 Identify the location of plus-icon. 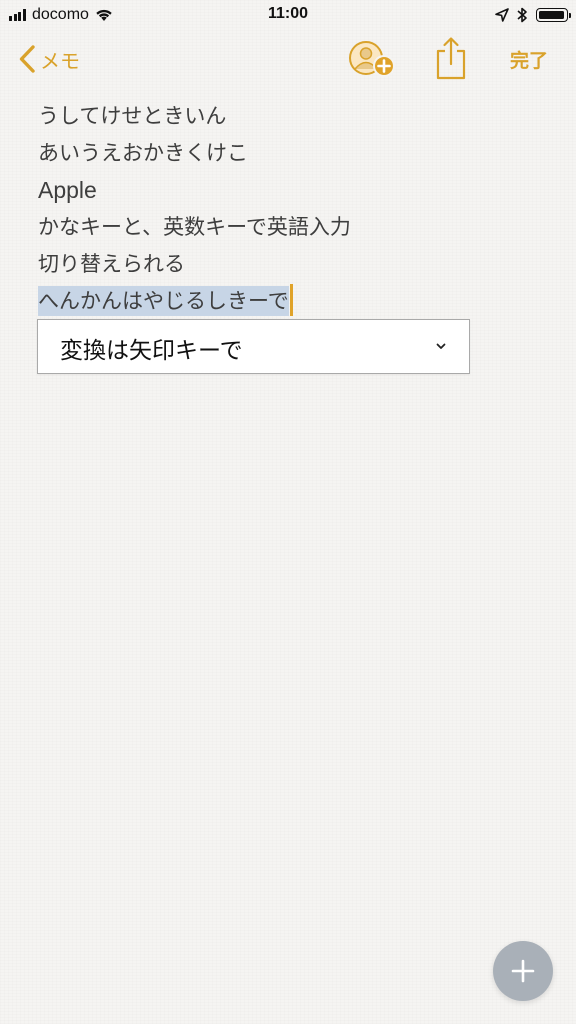
(523, 971).